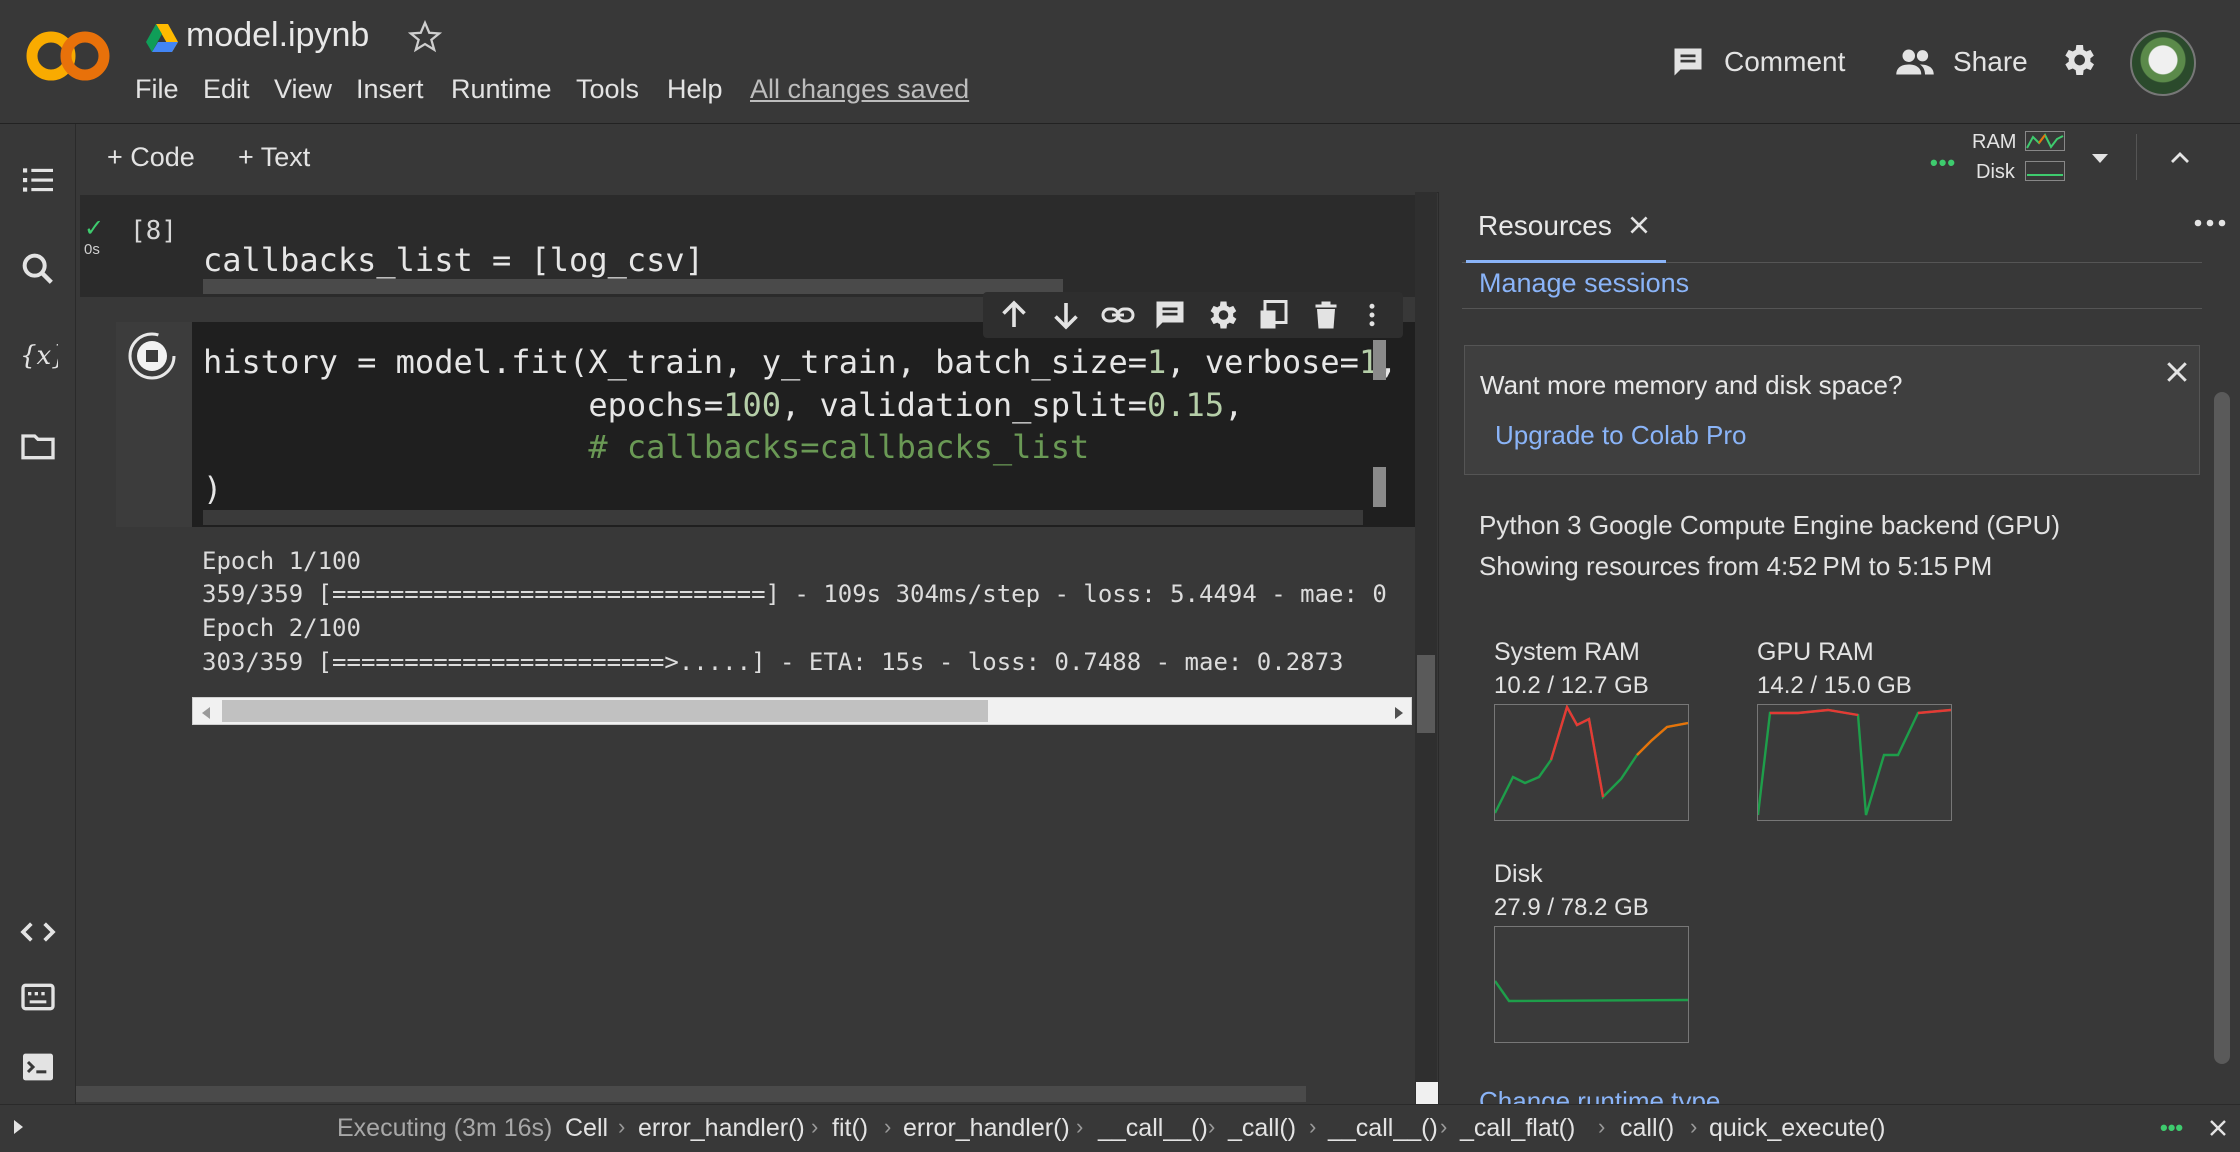  What do you see at coordinates (38, 1067) in the screenshot?
I see `terminal-icon` at bounding box center [38, 1067].